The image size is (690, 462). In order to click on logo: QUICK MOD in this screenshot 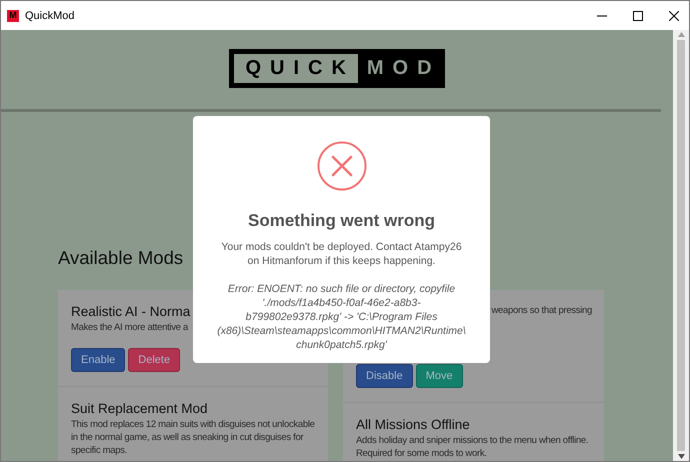, I will do `click(337, 68)`.